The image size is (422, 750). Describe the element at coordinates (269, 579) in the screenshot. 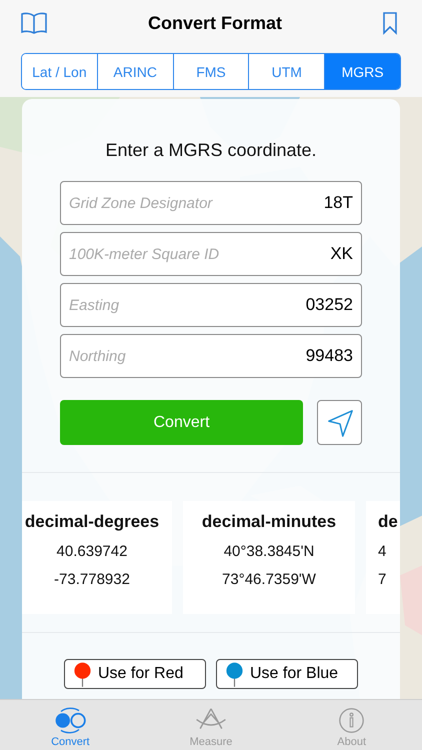

I see `result-value: 73°46.7359'W` at that location.